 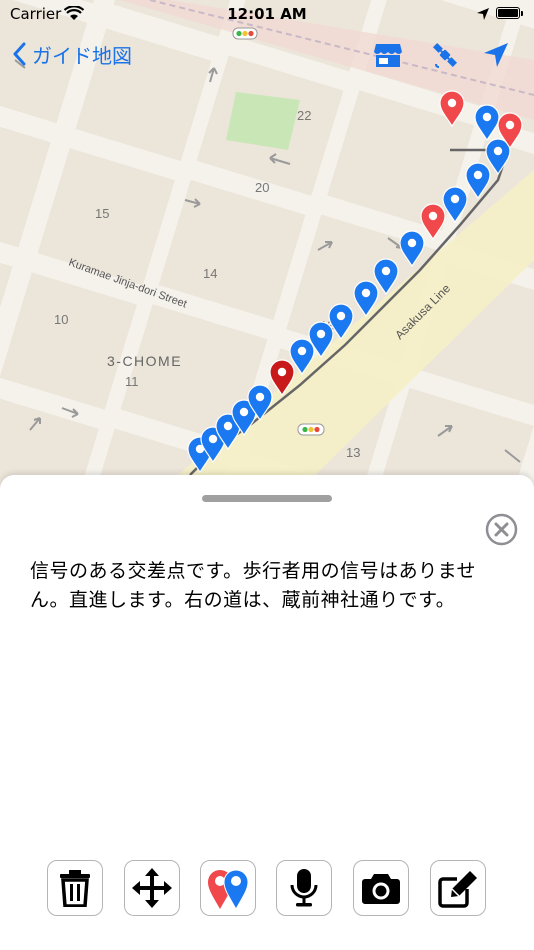 I want to click on pins-button, so click(x=228, y=888).